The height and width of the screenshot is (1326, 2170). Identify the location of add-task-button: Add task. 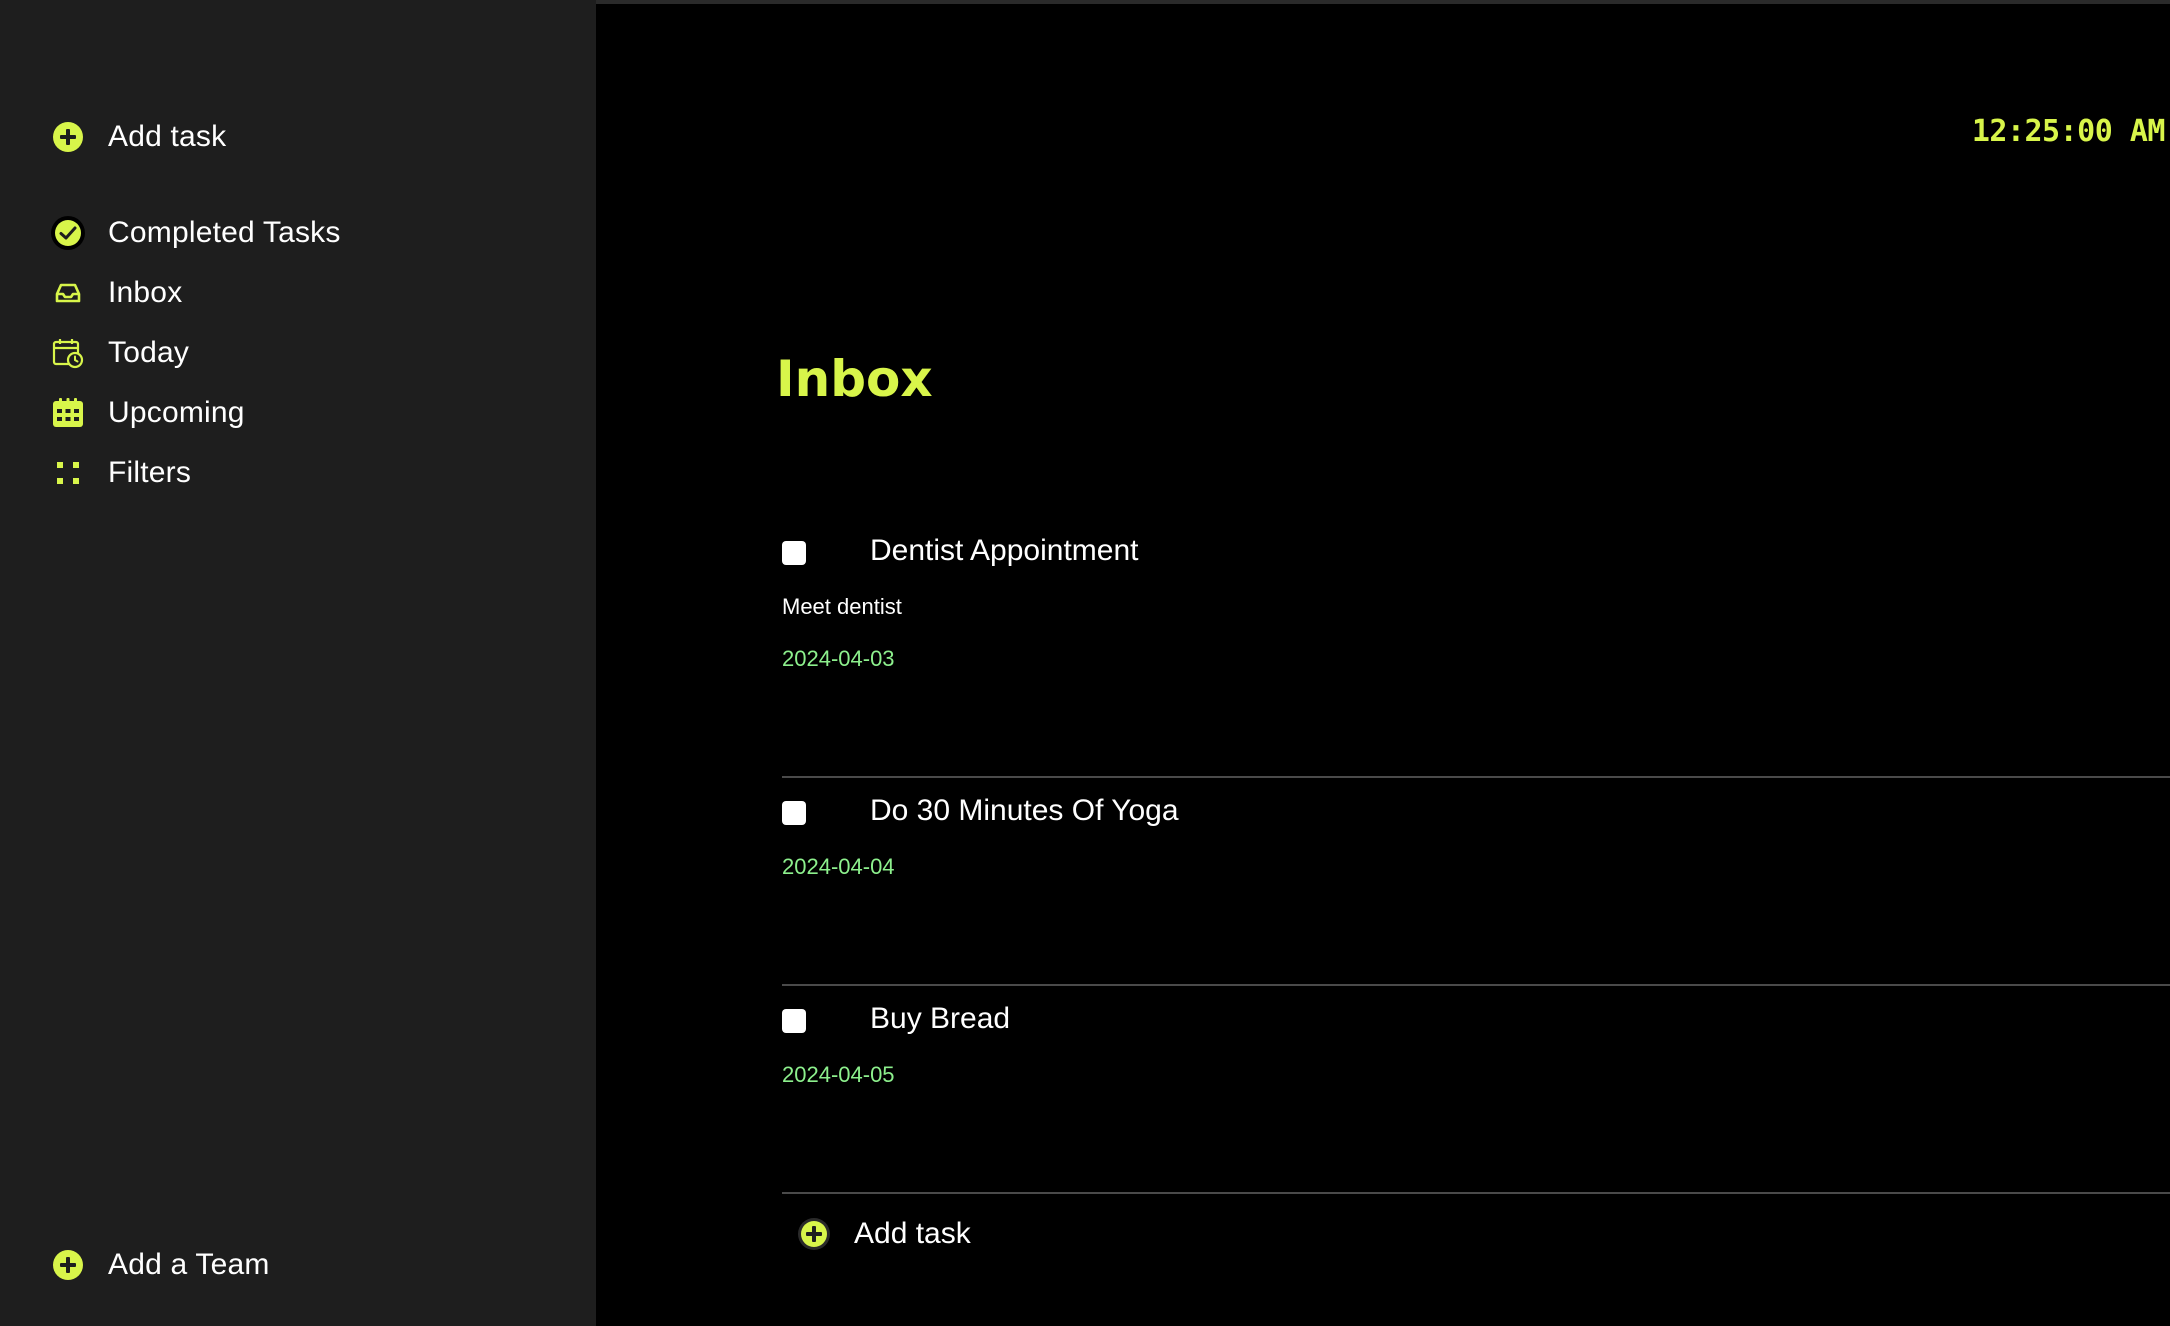
(883, 1234).